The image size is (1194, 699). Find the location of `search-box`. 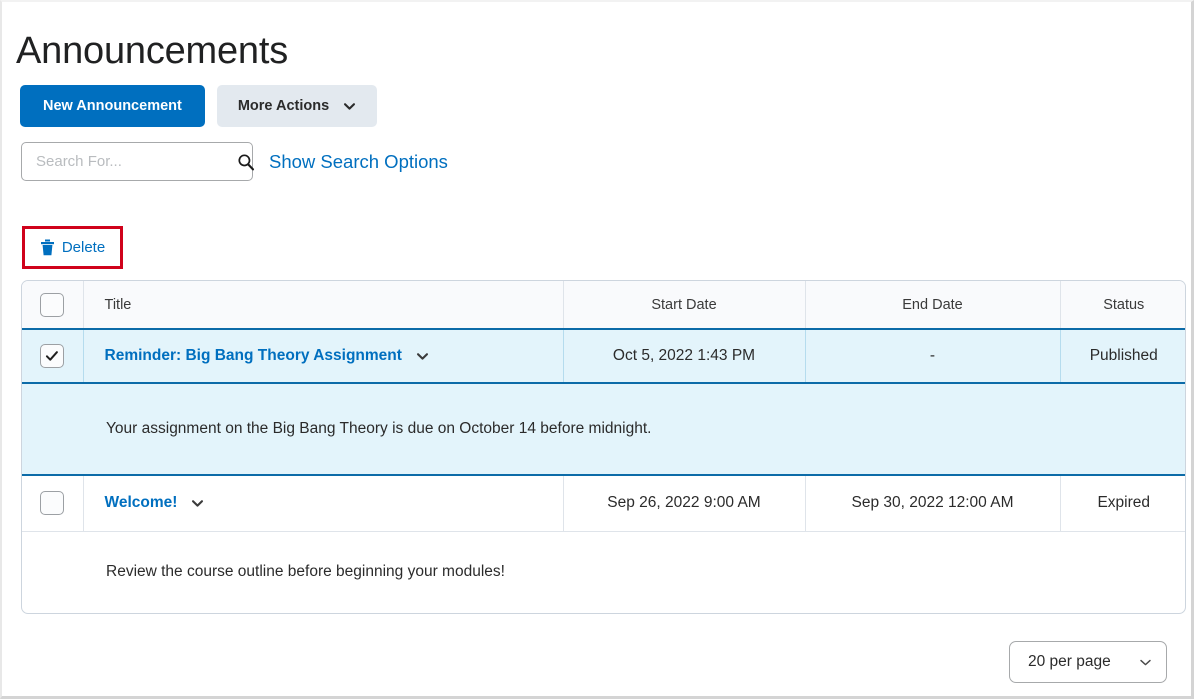

search-box is located at coordinates (138, 161).